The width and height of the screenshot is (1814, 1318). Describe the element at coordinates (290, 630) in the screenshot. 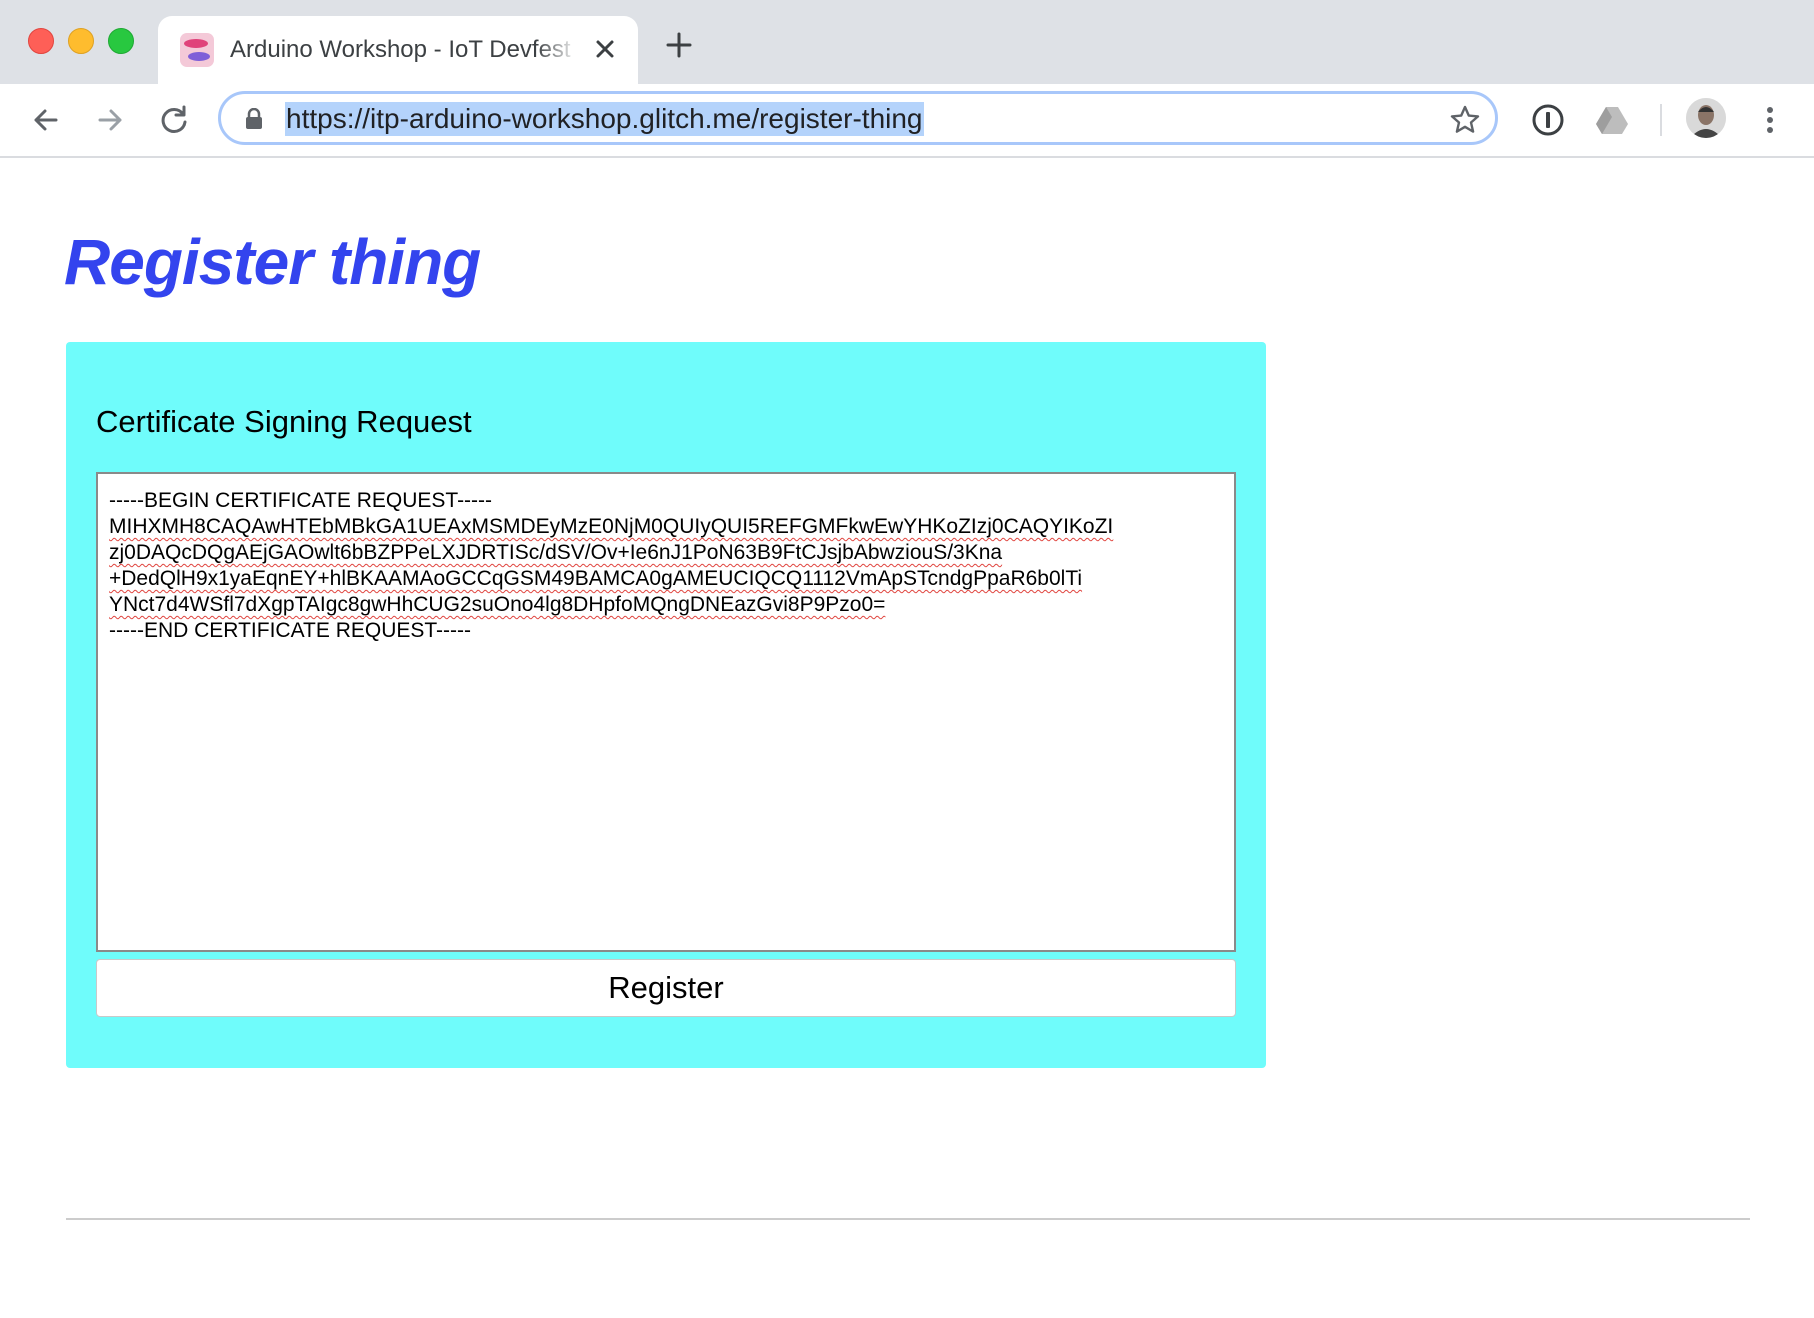

I see `csr-line-end: -----END CERTIFICATE REQUEST-----` at that location.